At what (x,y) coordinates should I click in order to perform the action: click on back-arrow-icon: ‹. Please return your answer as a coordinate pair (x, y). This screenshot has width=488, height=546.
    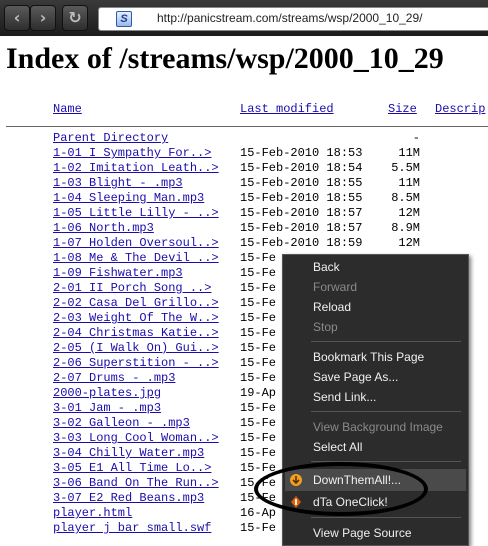
    Looking at the image, I should click on (17, 18).